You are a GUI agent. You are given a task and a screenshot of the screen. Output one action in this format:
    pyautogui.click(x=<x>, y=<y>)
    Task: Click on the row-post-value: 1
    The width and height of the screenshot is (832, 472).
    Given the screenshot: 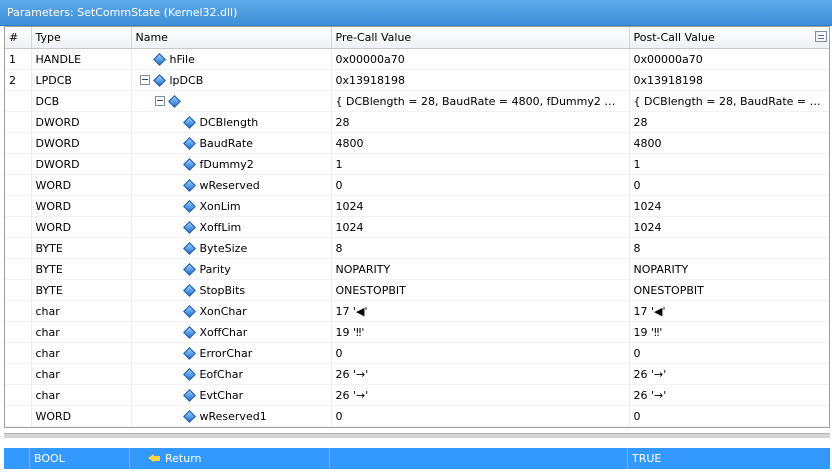 What is the action you would take?
    pyautogui.click(x=729, y=164)
    